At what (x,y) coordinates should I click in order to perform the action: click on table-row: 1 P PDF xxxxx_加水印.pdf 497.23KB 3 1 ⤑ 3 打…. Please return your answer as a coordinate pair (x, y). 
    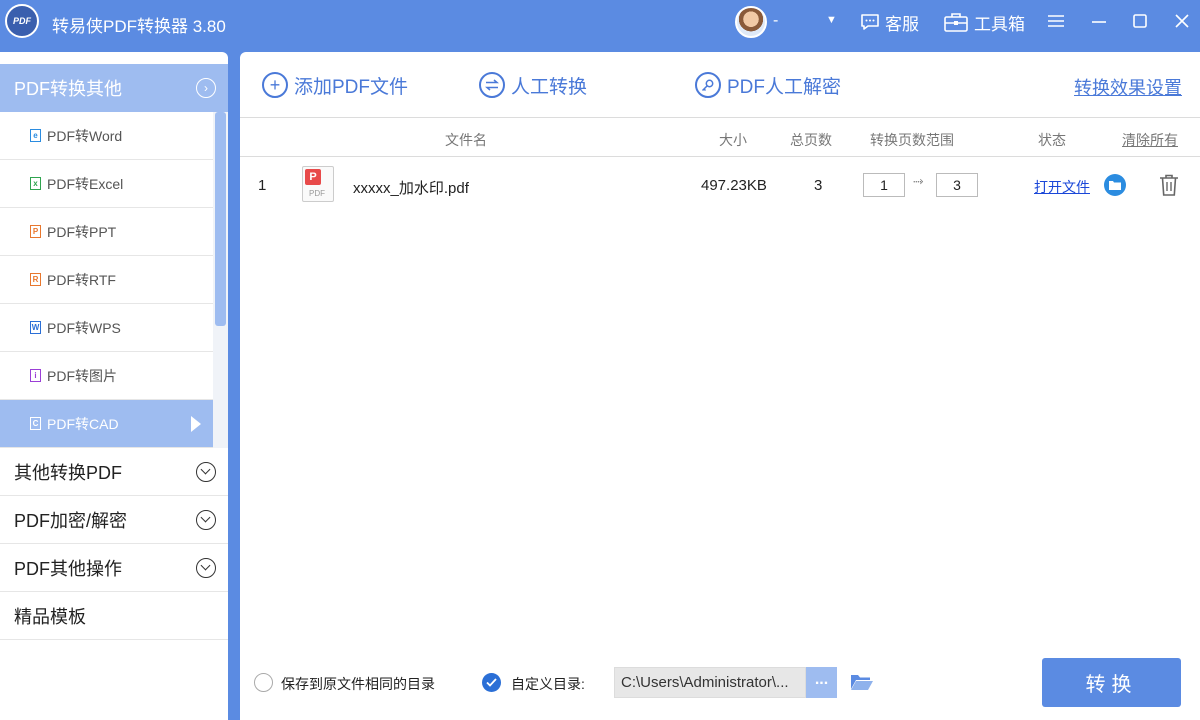
    Looking at the image, I should click on (720, 185).